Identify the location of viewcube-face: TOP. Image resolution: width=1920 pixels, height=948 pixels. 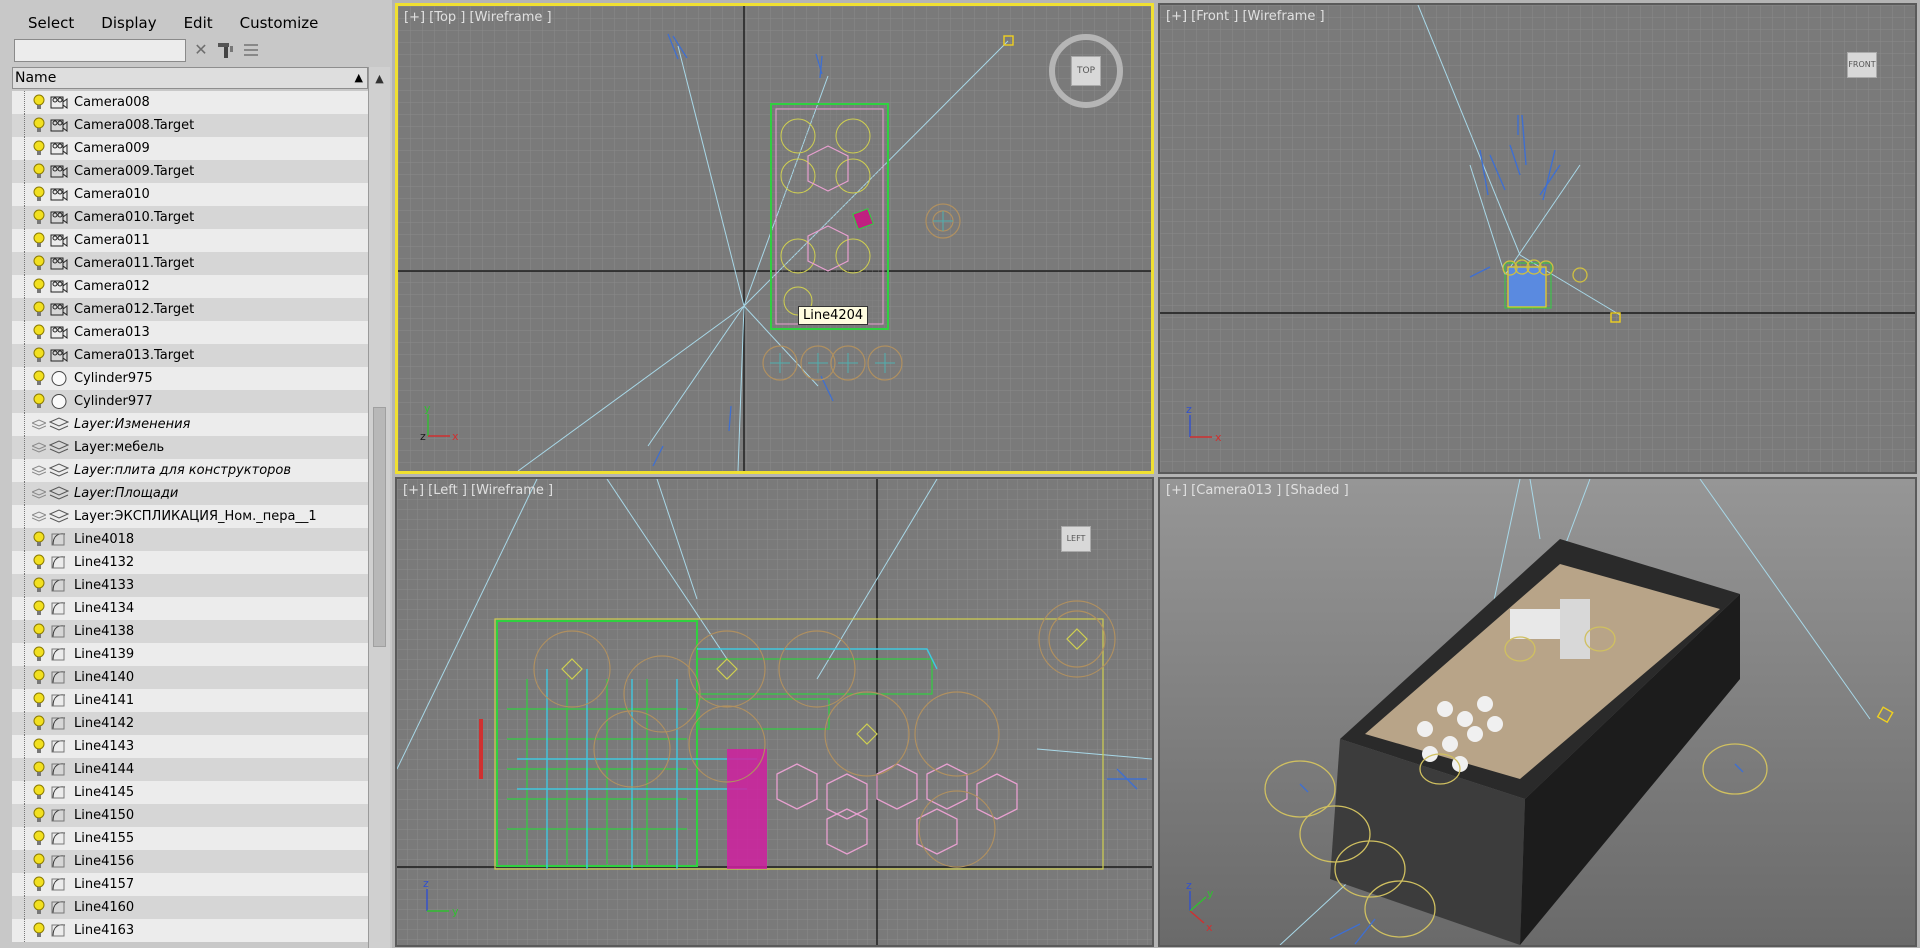
(1086, 71).